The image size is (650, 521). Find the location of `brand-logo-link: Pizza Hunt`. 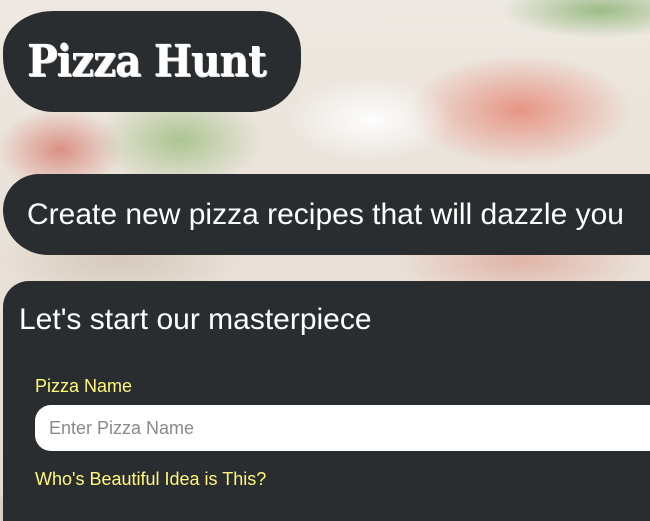

brand-logo-link: Pizza Hunt is located at coordinates (147, 61).